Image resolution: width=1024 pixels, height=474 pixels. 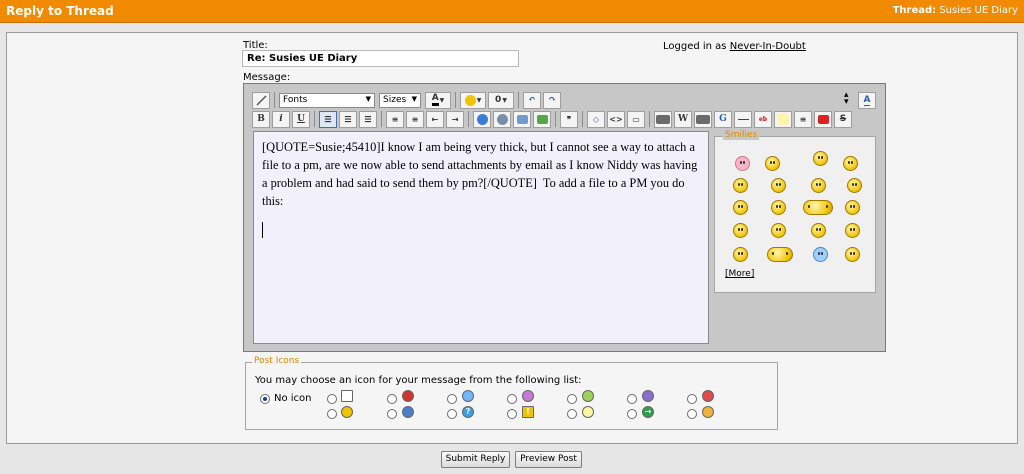 I want to click on strikethrough-icon: S, so click(x=843, y=119).